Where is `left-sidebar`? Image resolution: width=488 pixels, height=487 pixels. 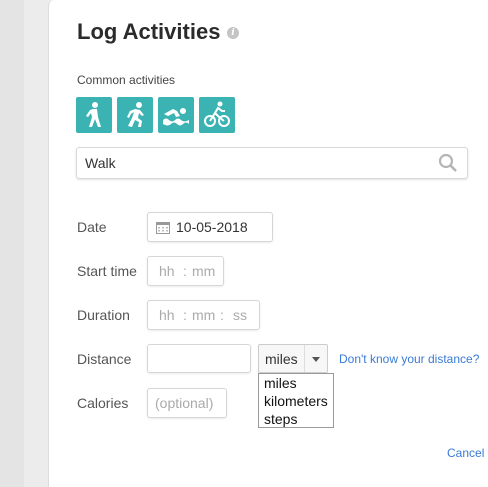
left-sidebar is located at coordinates (12, 243).